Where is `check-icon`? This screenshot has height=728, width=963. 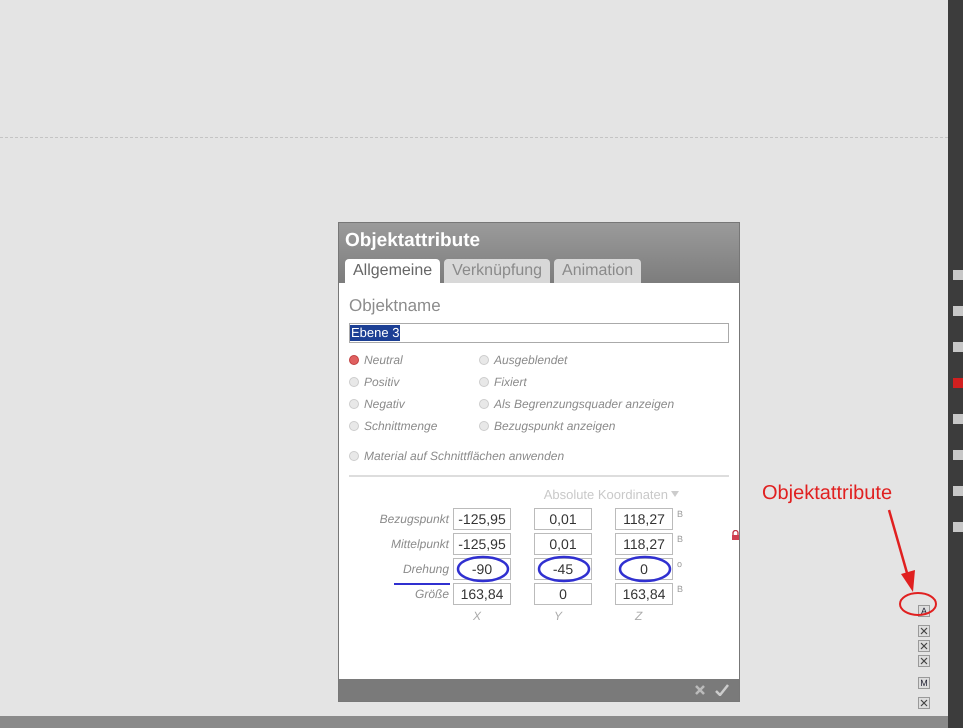
check-icon is located at coordinates (722, 690).